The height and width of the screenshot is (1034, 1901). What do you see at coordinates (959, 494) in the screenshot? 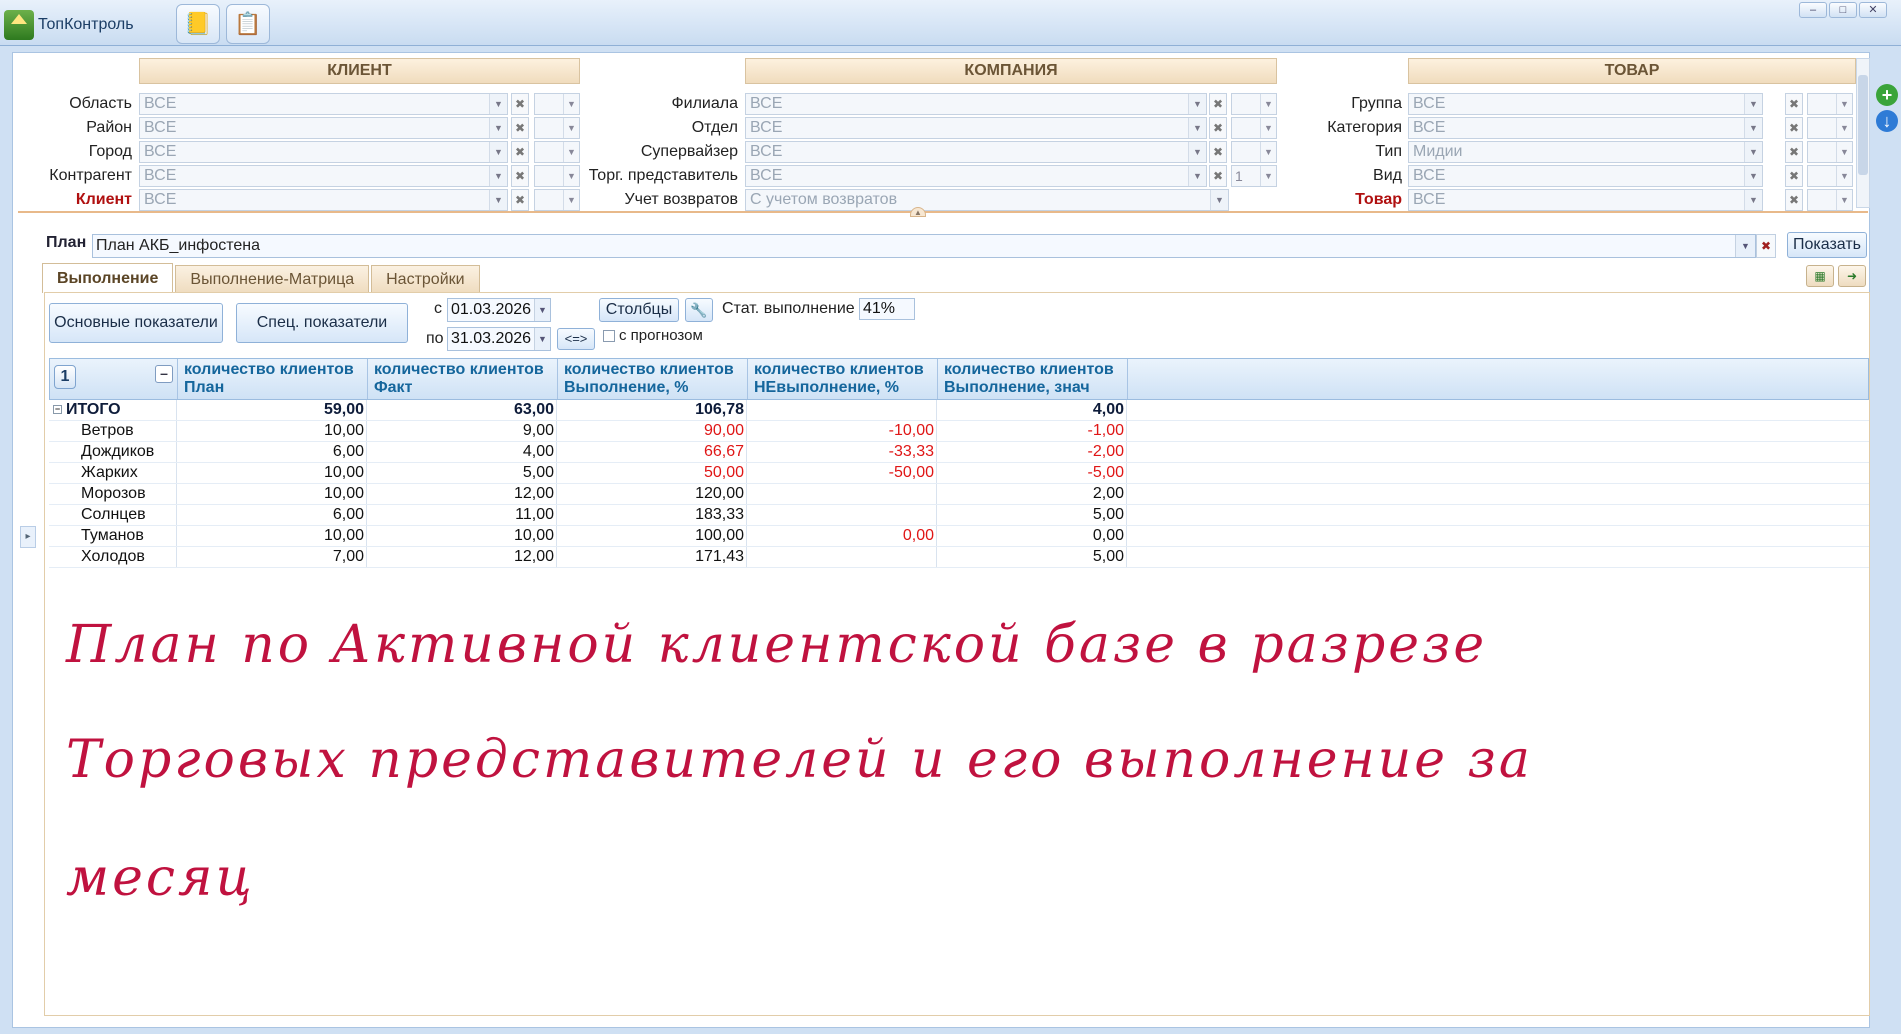
I see `table-row: Морозов 10,00 12,00 120,00 2,00` at bounding box center [959, 494].